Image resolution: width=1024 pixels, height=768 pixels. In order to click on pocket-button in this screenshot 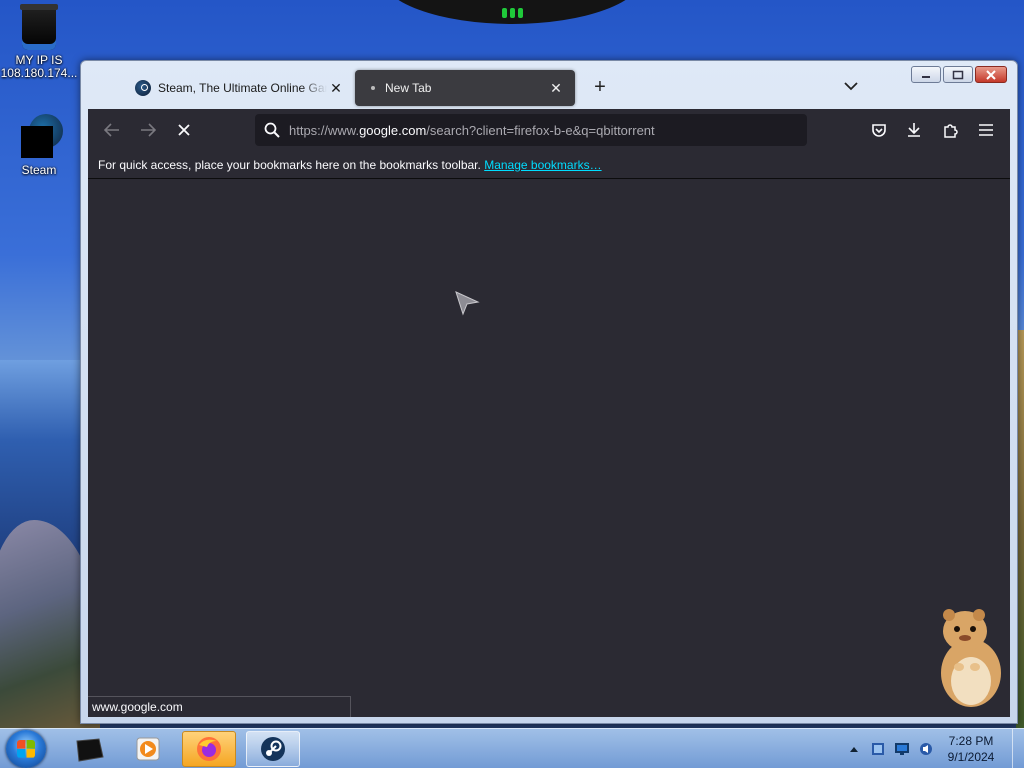, I will do `click(879, 130)`.